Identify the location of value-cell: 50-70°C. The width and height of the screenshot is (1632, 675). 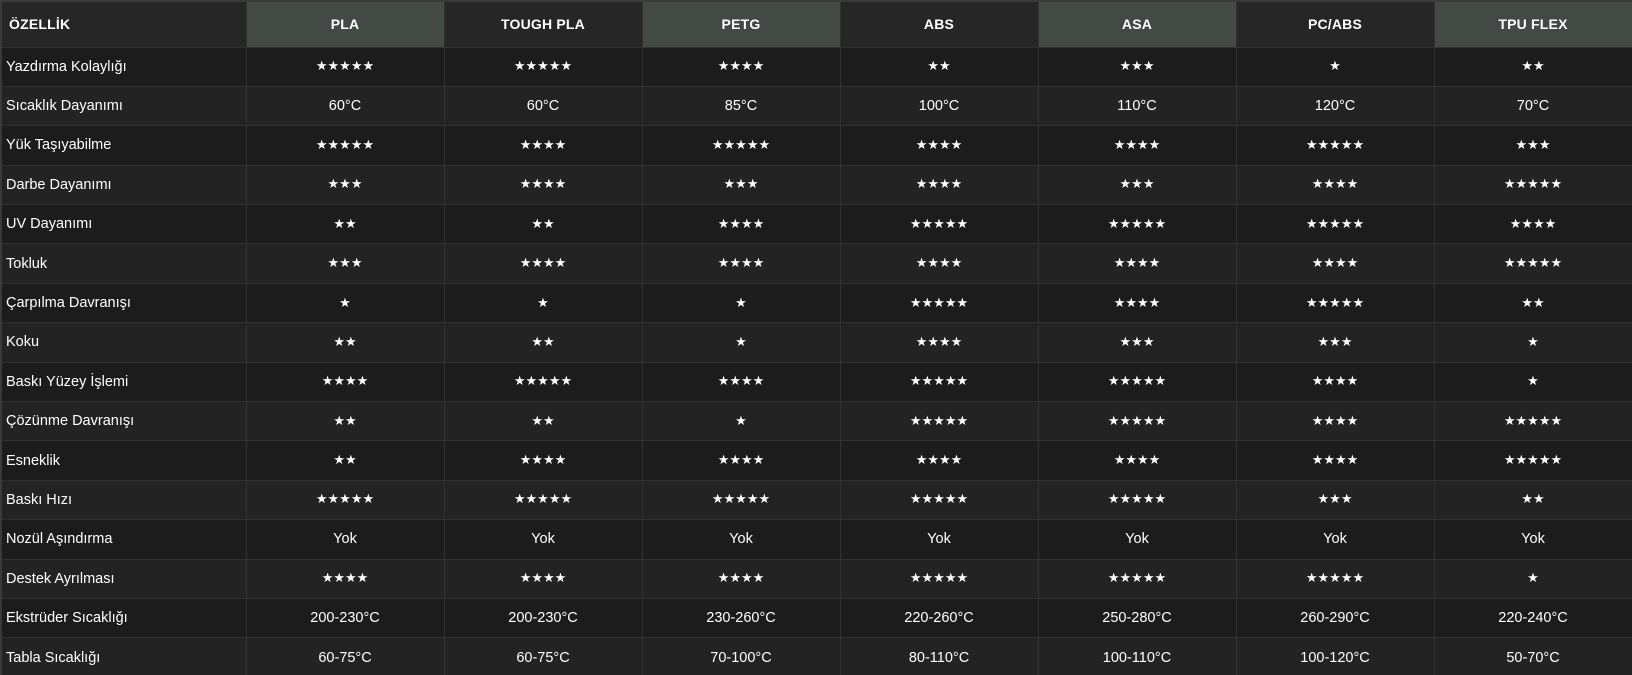
(1533, 656).